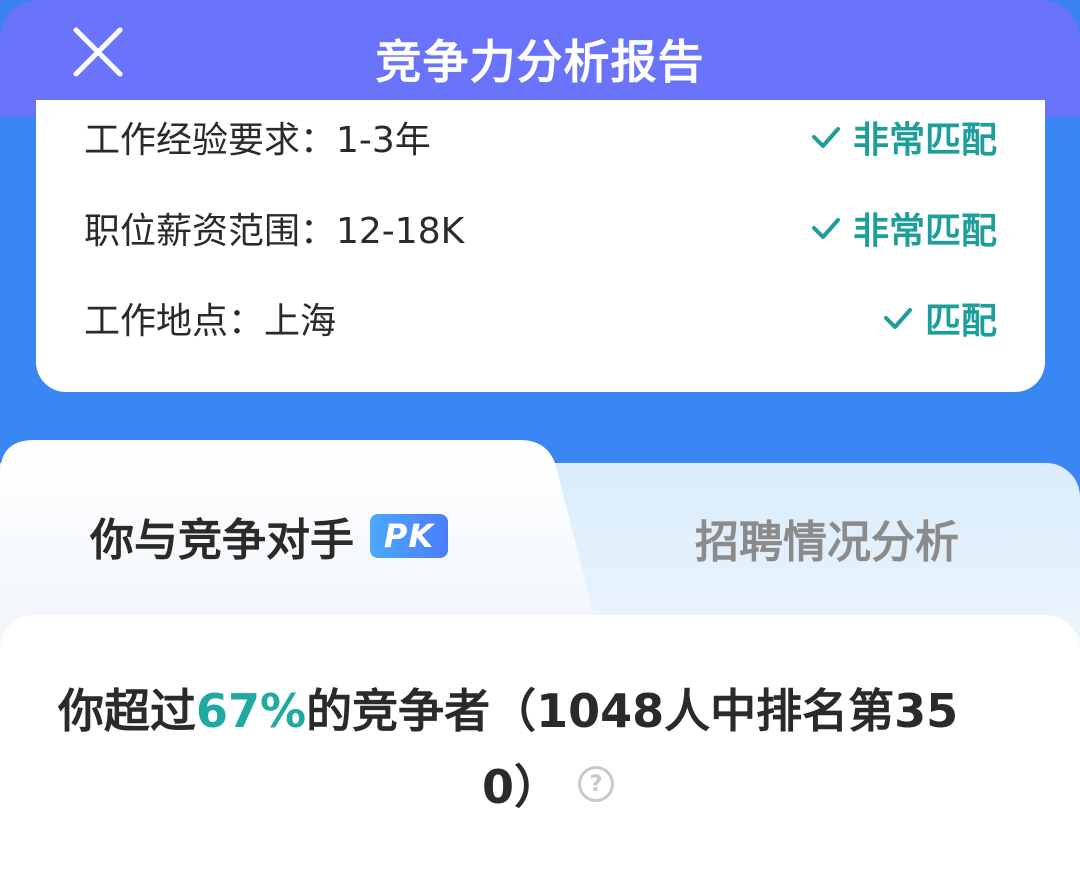 This screenshot has height=875, width=1080. I want to click on result-summary-continued: 0） ?, so click(548, 784).